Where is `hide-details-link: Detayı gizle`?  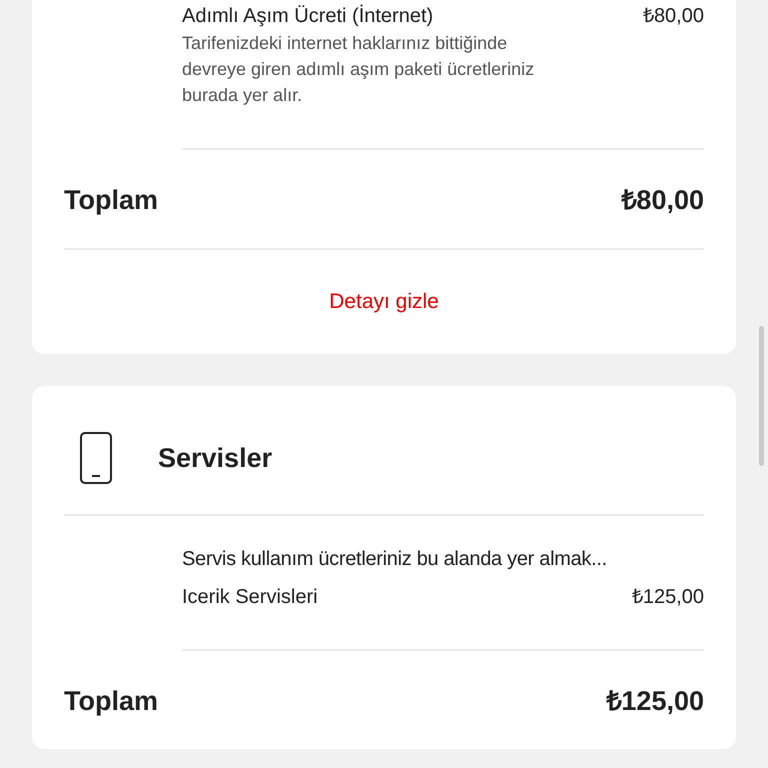 hide-details-link: Detayı gizle is located at coordinates (384, 301).